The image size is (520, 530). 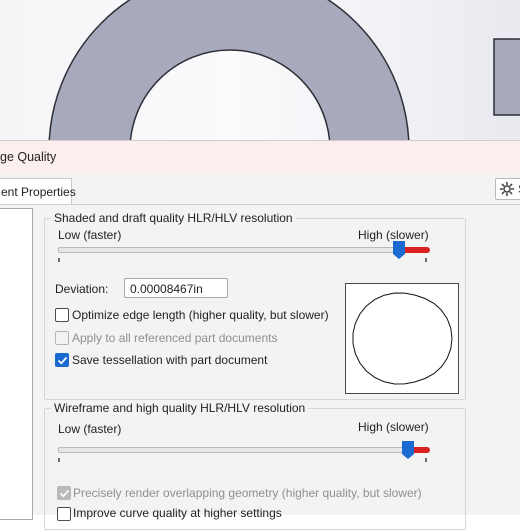 What do you see at coordinates (169, 360) in the screenshot?
I see `save-tessellation-label: Save tessellation with part document` at bounding box center [169, 360].